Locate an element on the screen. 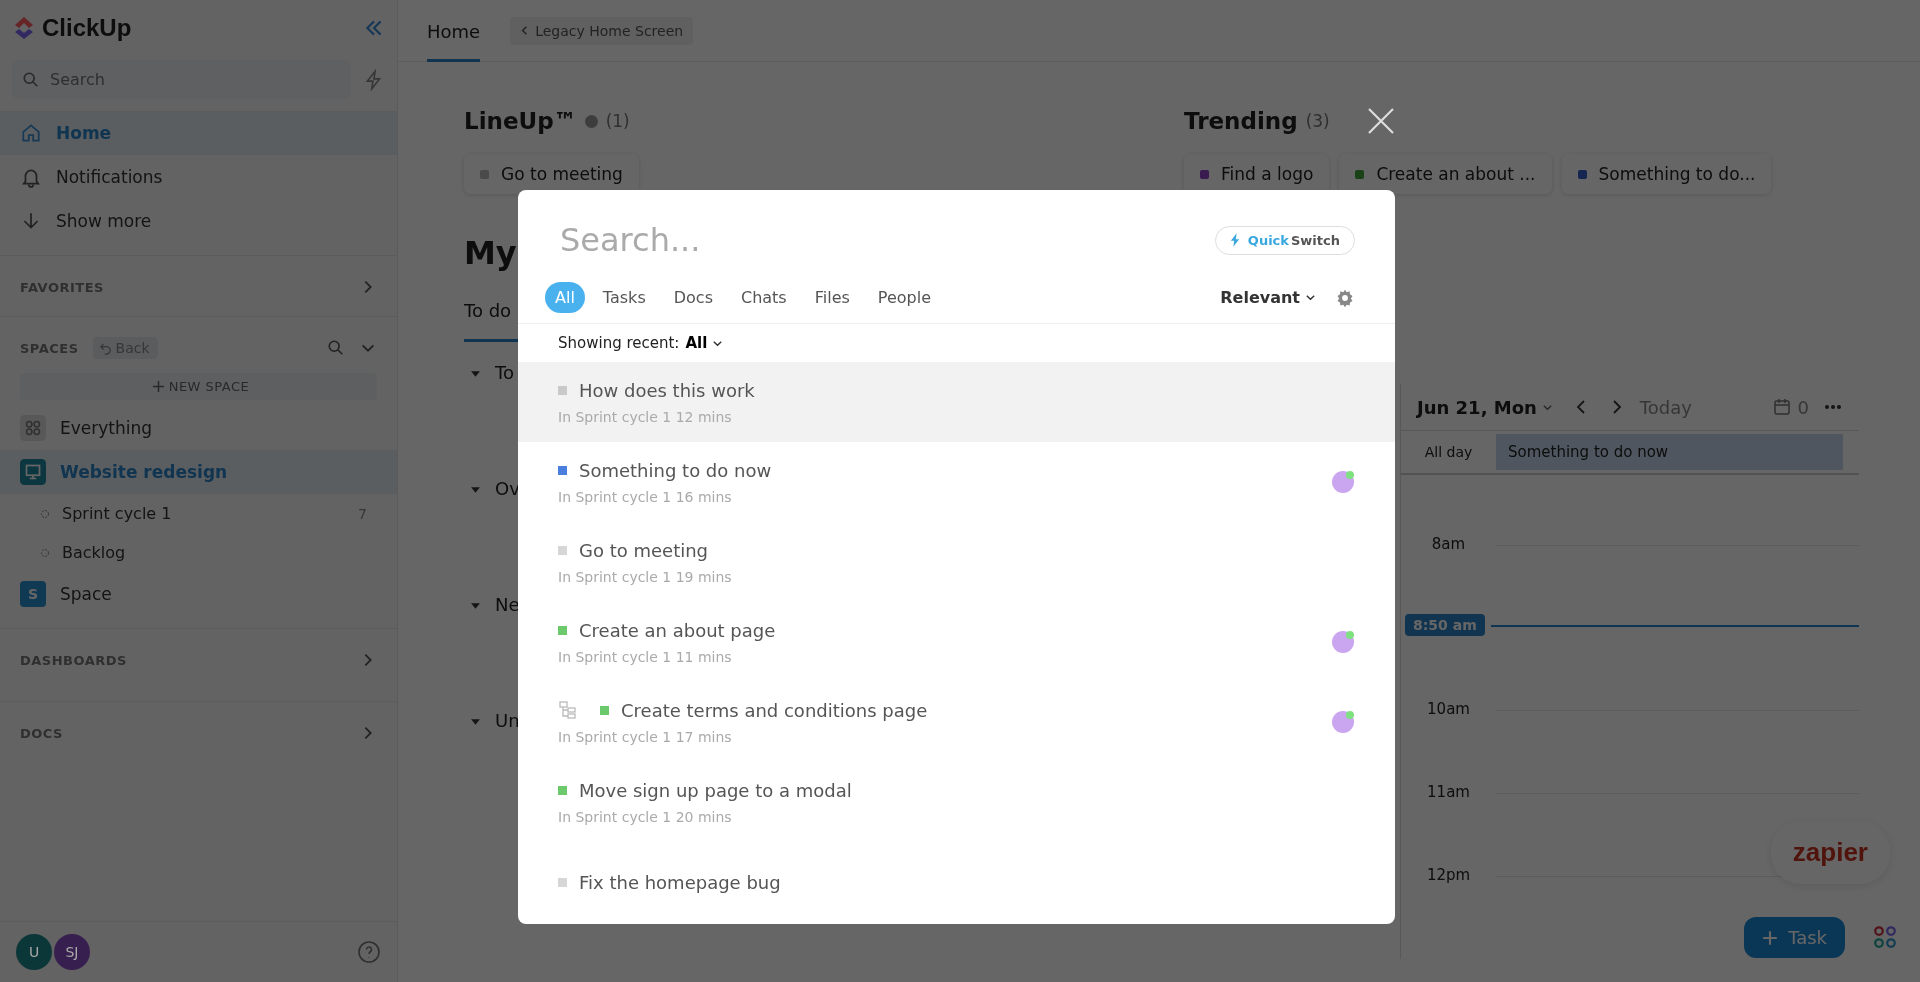  result-row: Something to do now In Sprint cycle 1 16 mins is located at coordinates (956, 482).